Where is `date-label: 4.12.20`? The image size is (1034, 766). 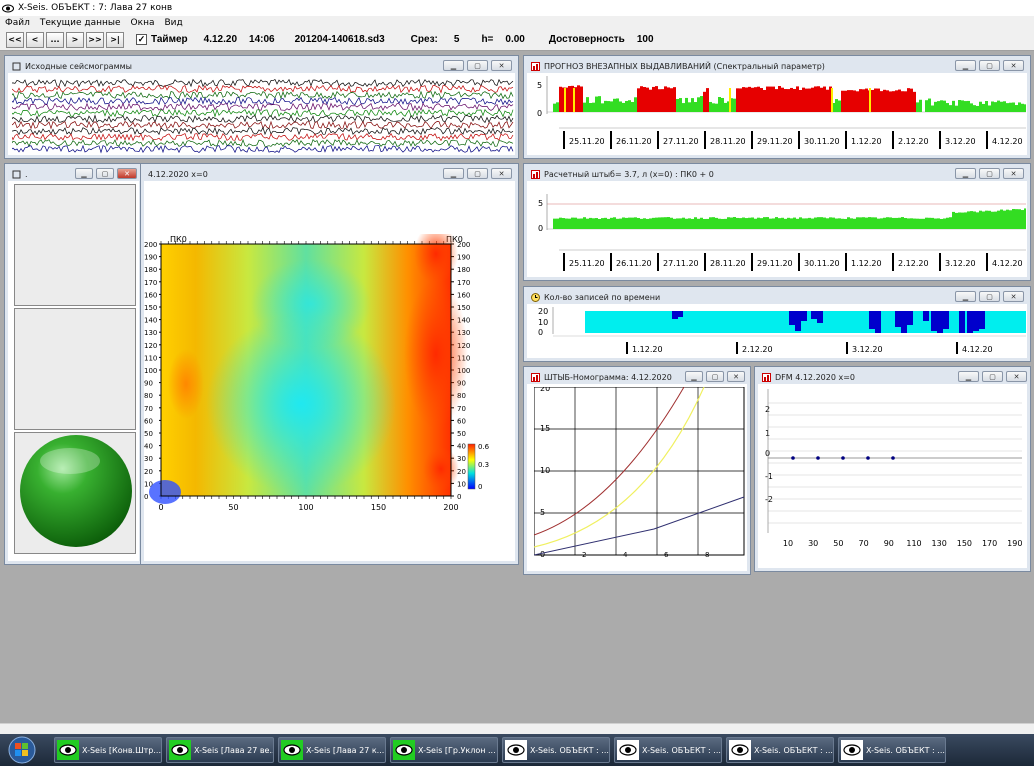
date-label: 4.12.20 is located at coordinates (977, 349).